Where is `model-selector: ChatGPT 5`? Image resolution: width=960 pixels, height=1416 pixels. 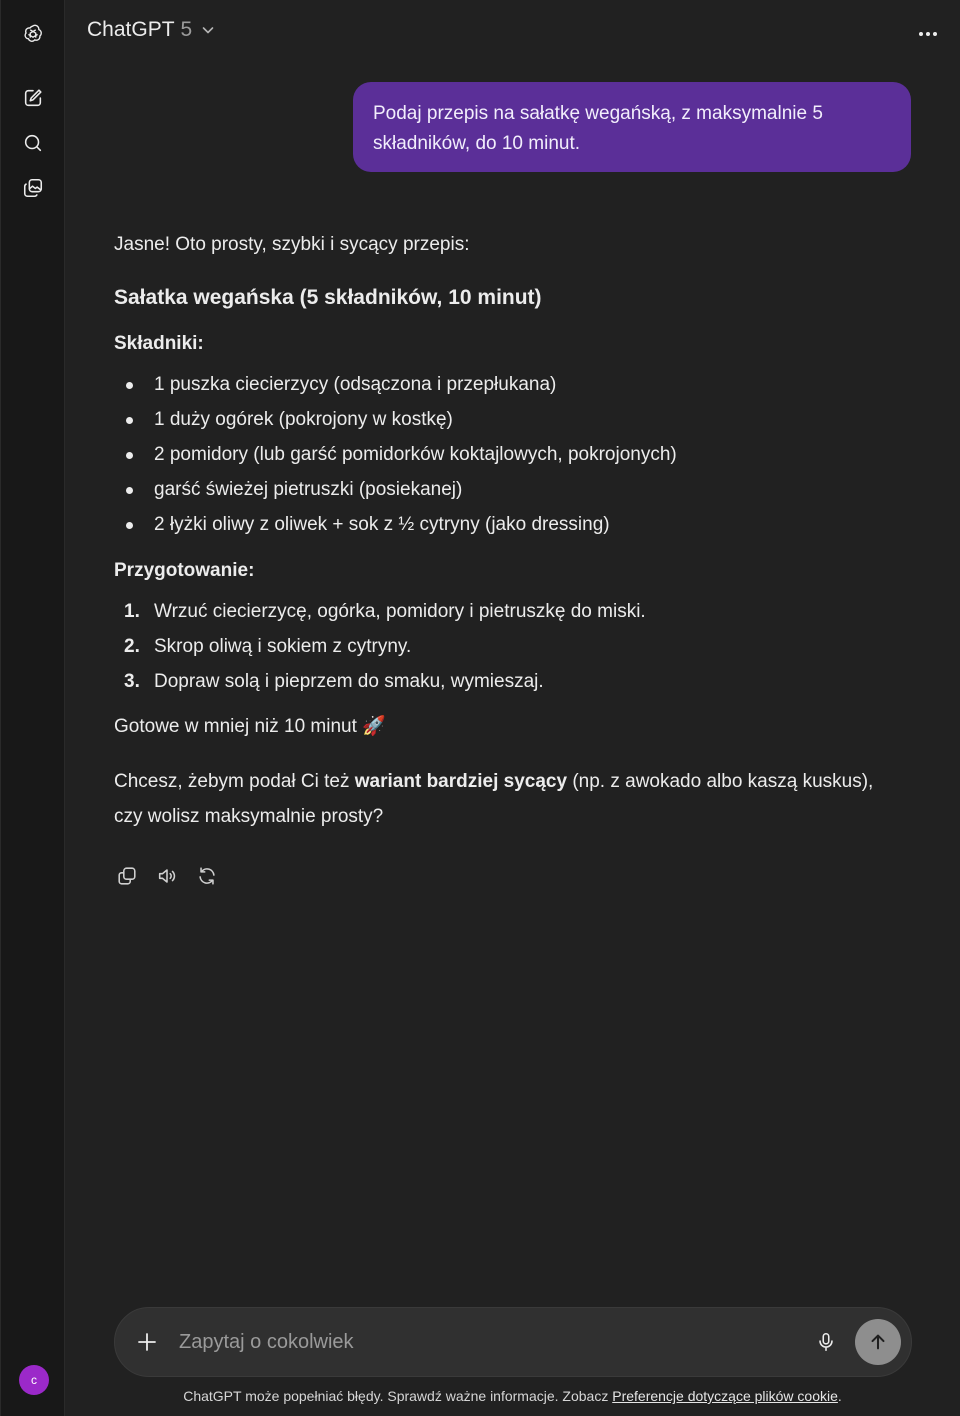
model-selector: ChatGPT 5 is located at coordinates (151, 30).